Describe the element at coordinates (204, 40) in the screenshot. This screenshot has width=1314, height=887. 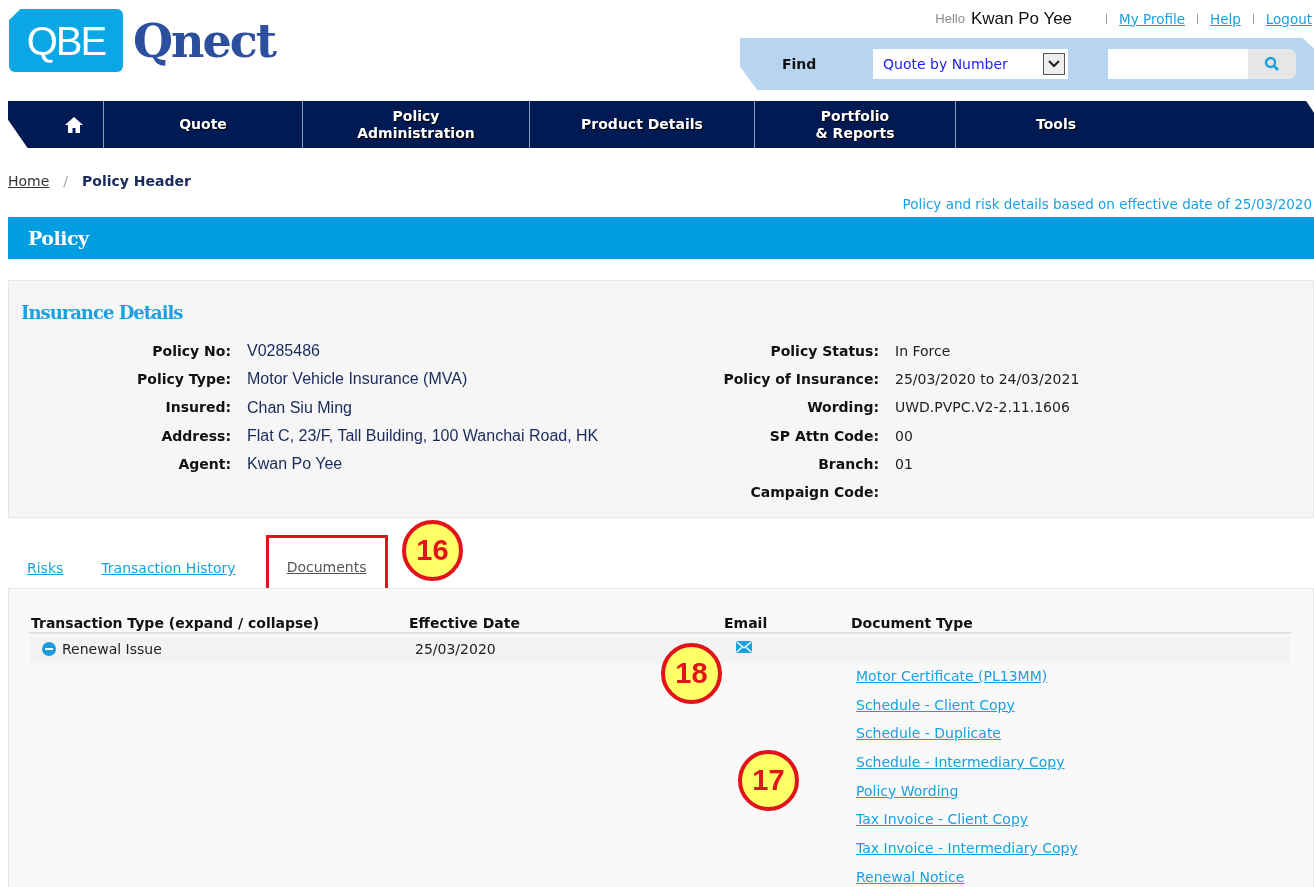
I see `logo-wordmark: Qnect` at that location.